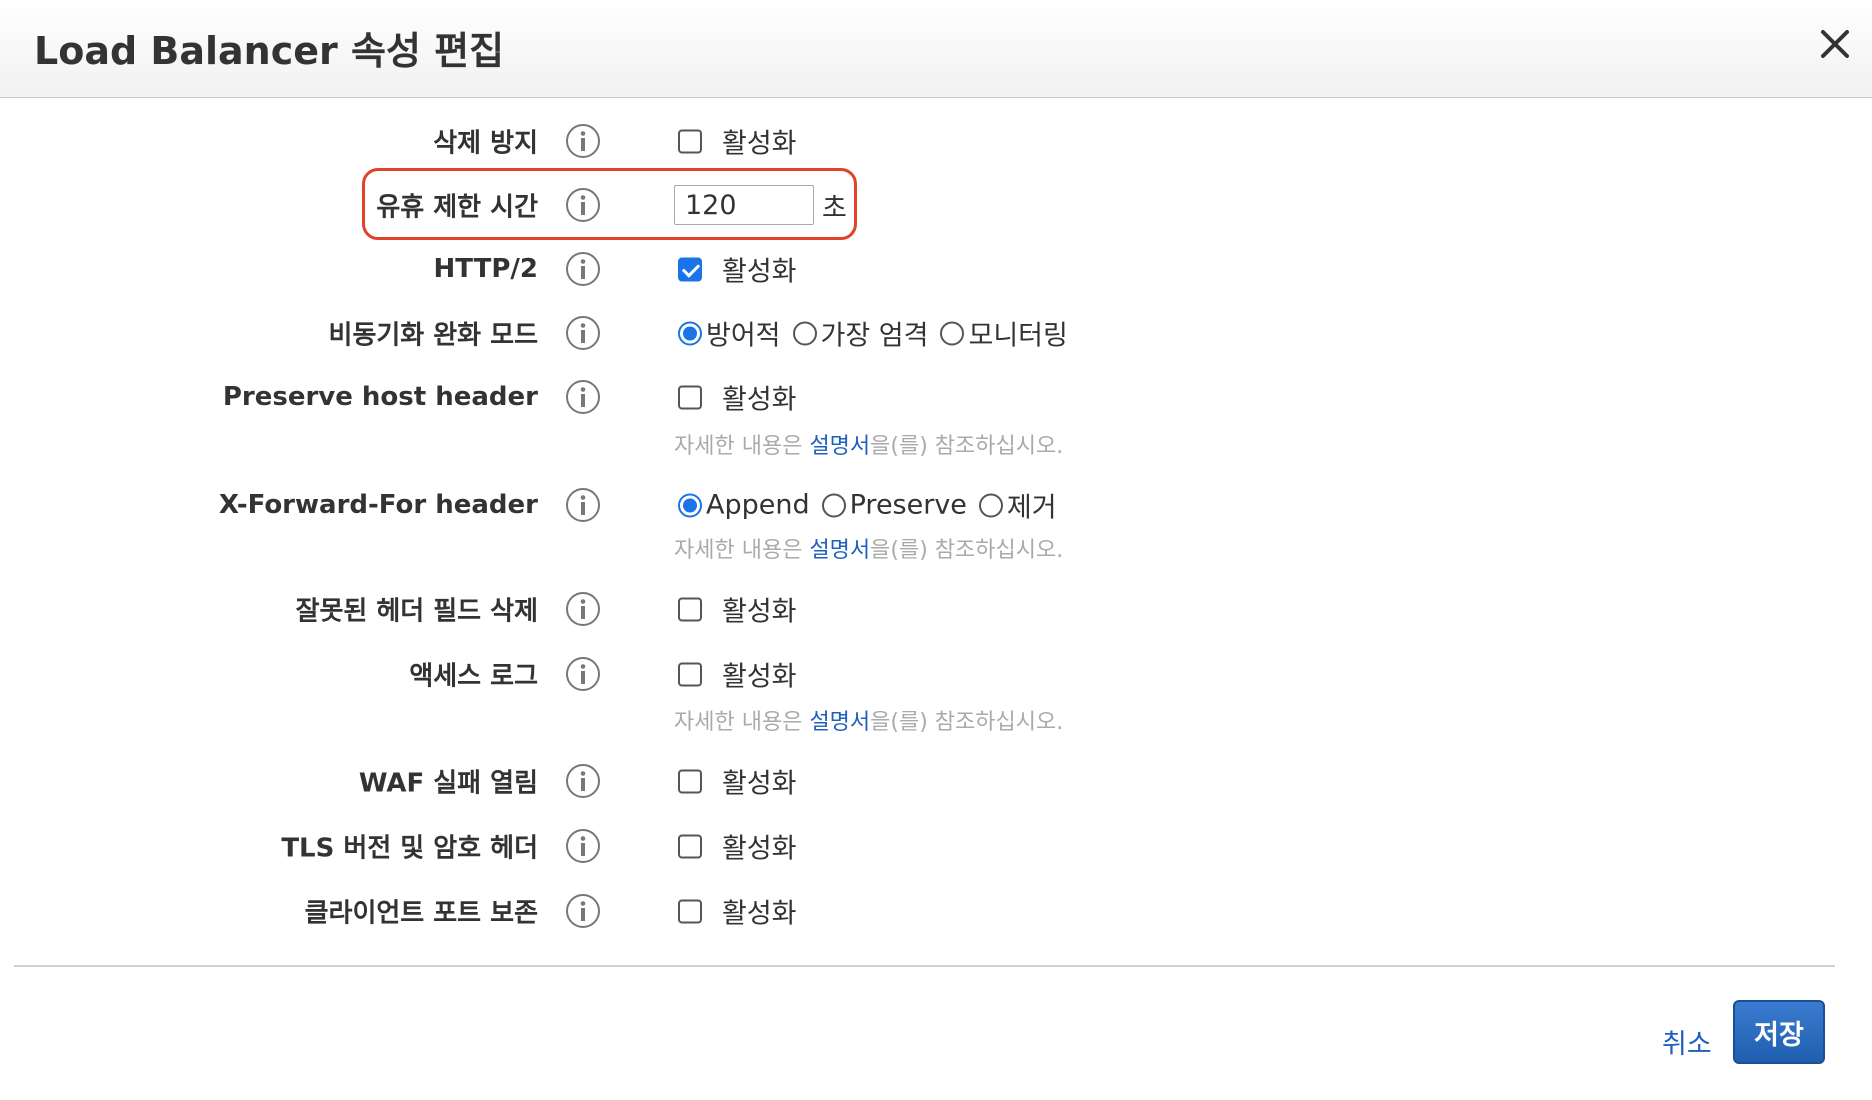  I want to click on access-logs-hint: 자세한 내용은 설명서을(를) 참조하십시오., so click(868, 720).